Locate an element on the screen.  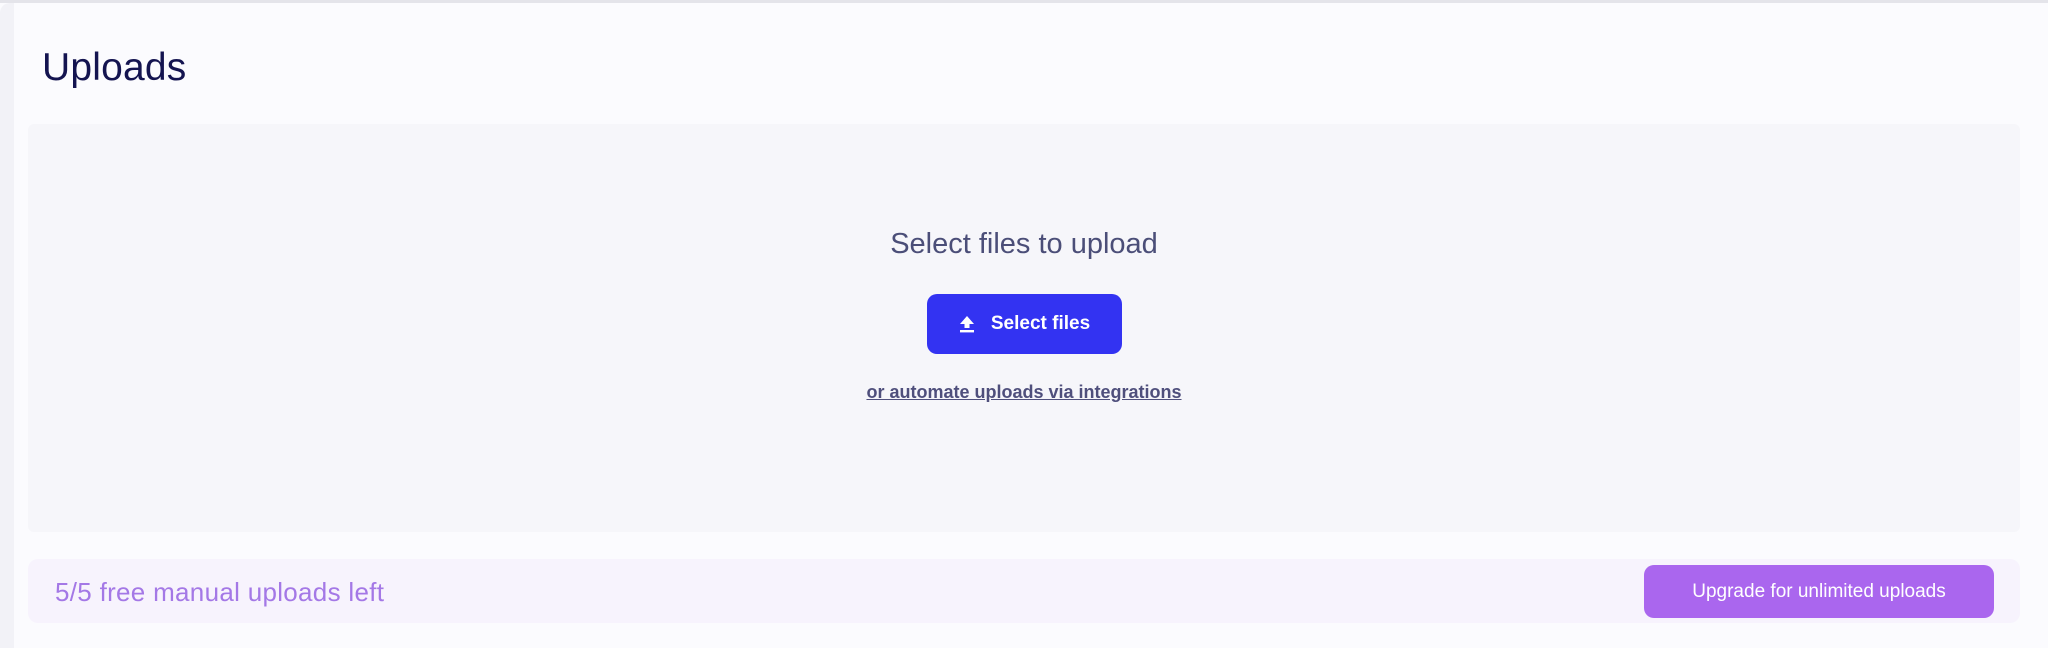
integrations-link-wrapper: or automate uploads via integrations is located at coordinates (1024, 392).